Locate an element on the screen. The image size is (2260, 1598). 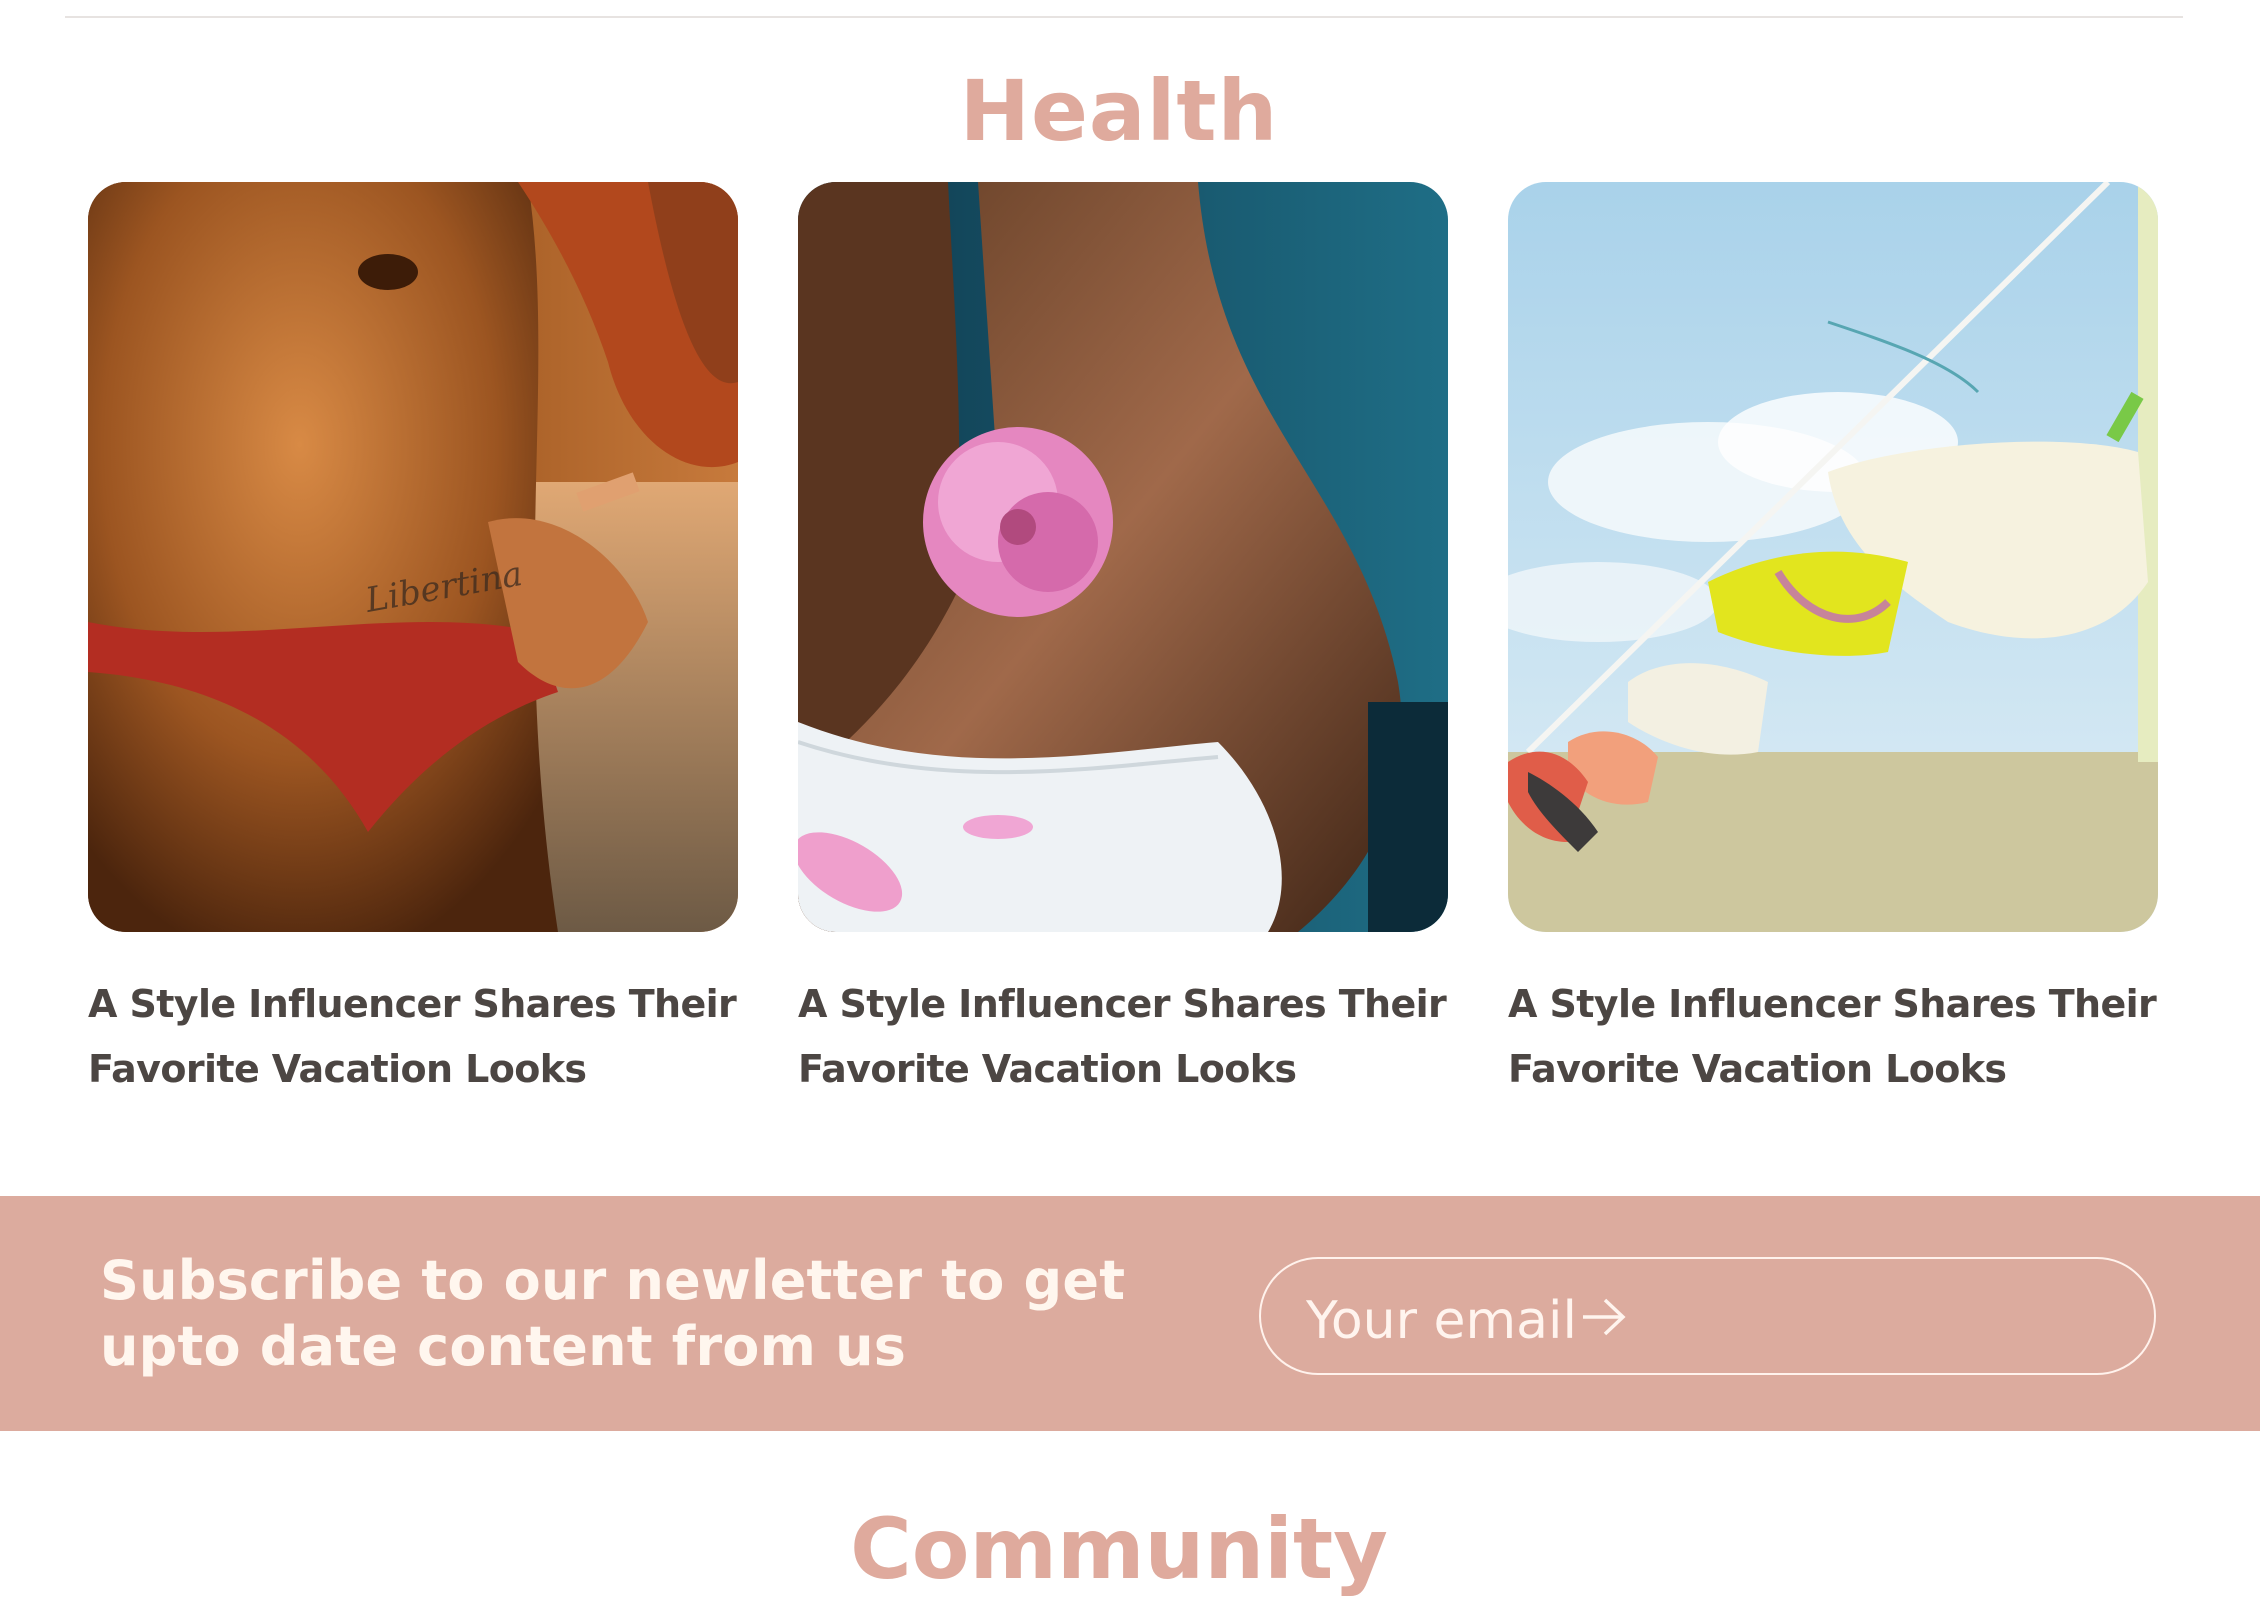
next-section-title: Community is located at coordinates (1119, 1549).